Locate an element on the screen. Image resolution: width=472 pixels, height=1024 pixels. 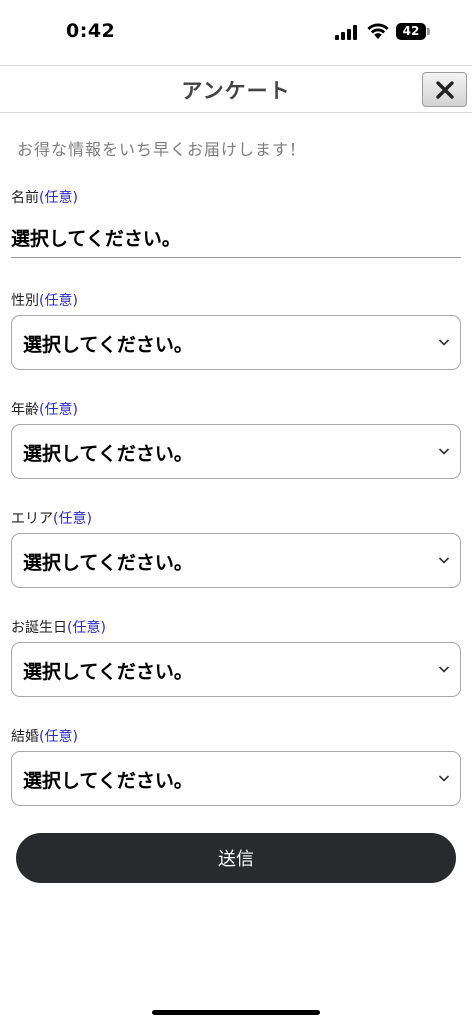
name-input: 選択してください。 is located at coordinates (236, 240).